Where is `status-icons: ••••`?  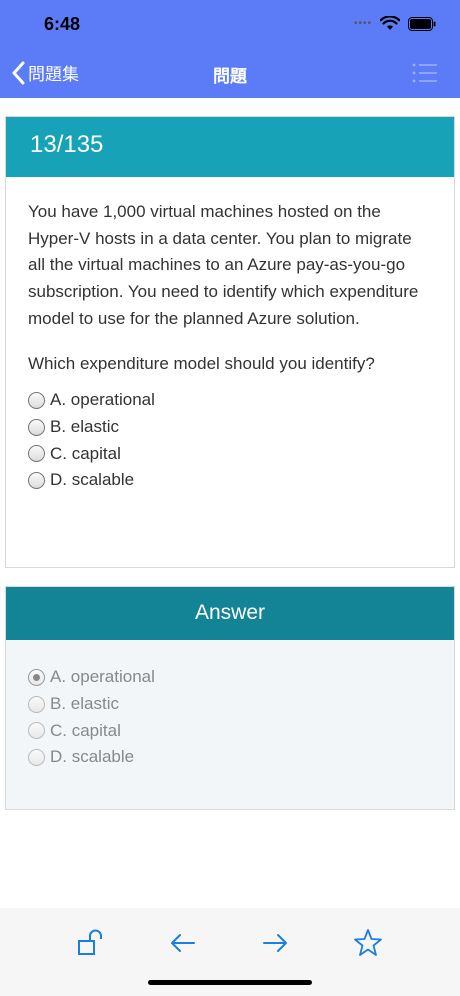
status-icons: •••• is located at coordinates (395, 23).